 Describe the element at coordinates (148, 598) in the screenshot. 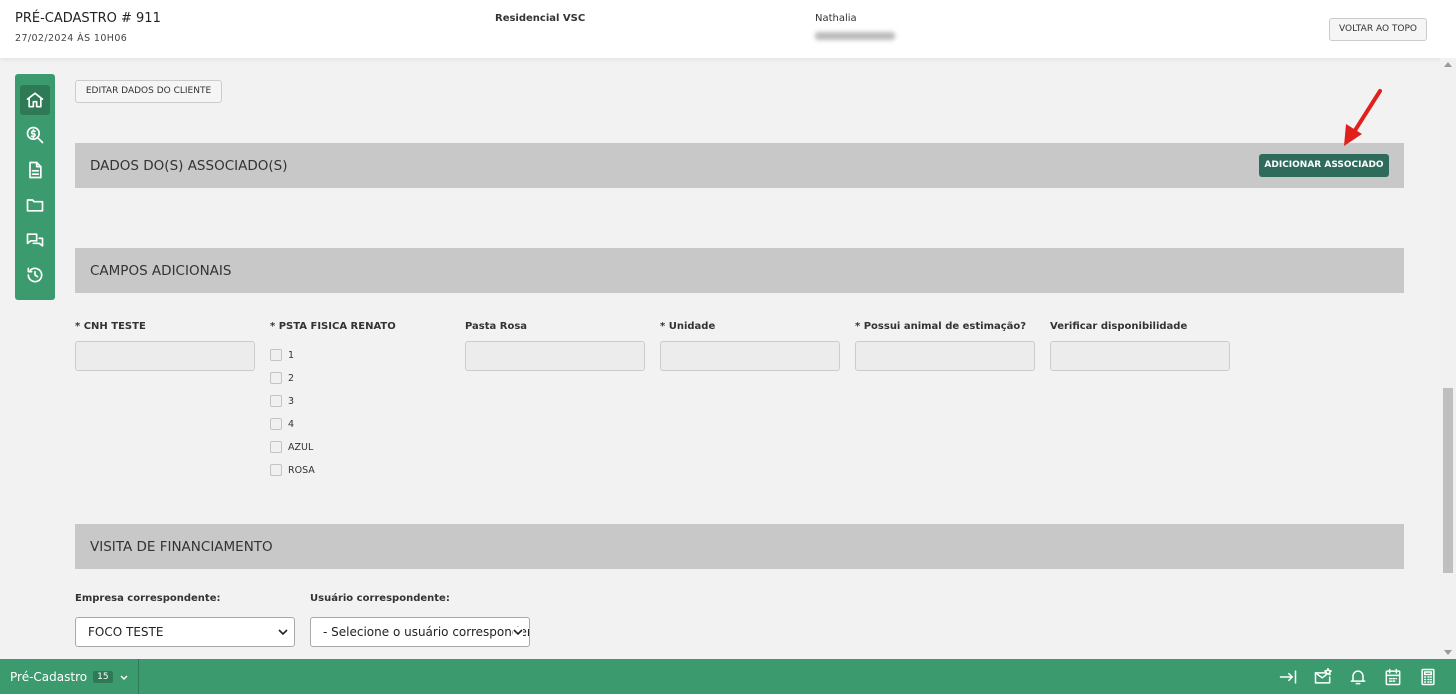

I see `company-label: Empresa correspondente:` at that location.